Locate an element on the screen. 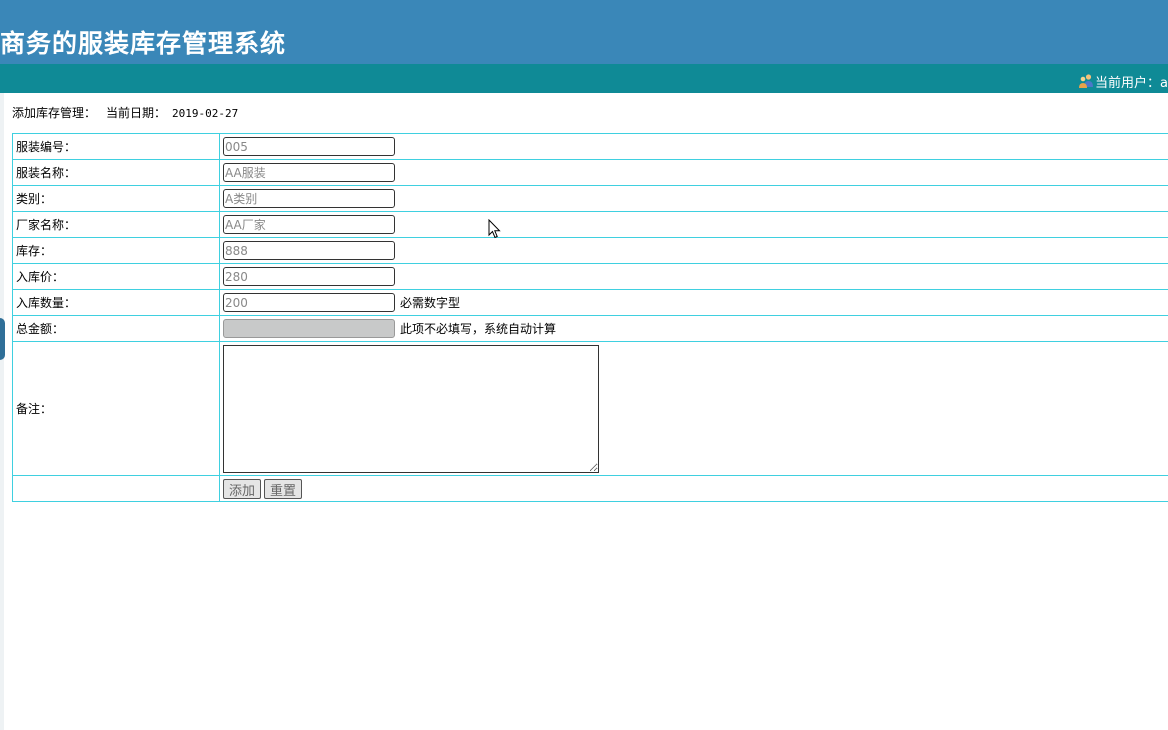 Image resolution: width=1168 pixels, height=730 pixels. current-user: 当前用户：a is located at coordinates (1123, 81).